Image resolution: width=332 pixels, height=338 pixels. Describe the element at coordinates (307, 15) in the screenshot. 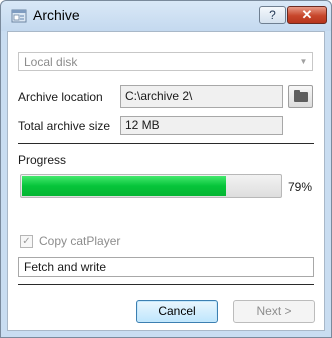

I see `close-button: ✕` at that location.